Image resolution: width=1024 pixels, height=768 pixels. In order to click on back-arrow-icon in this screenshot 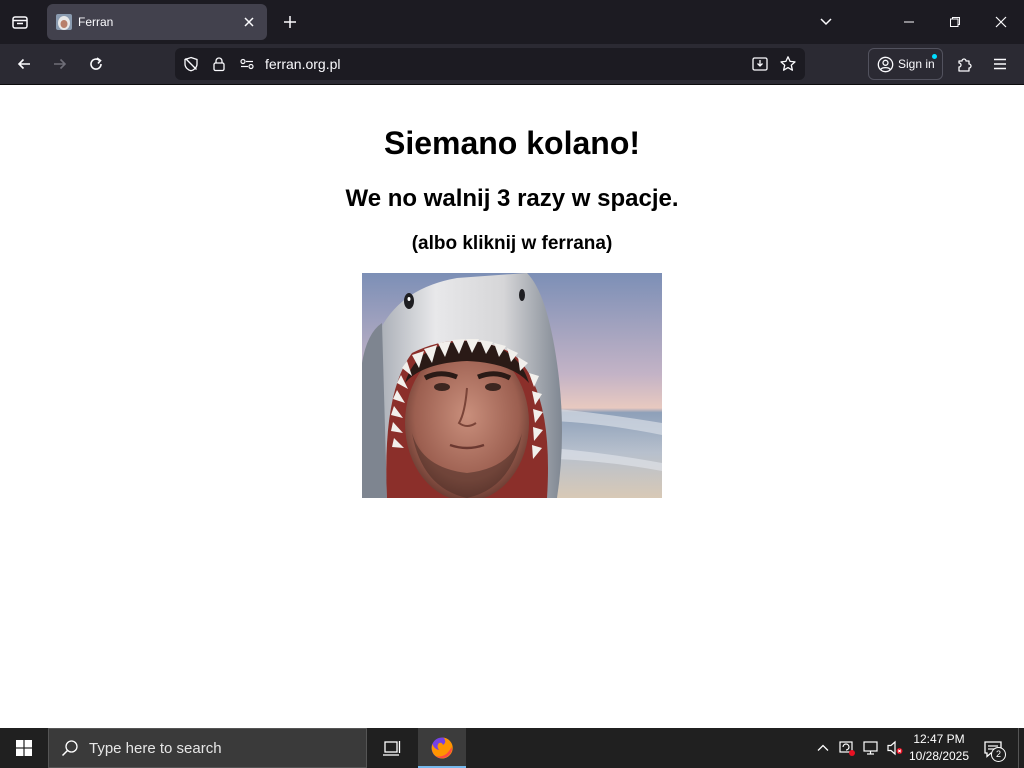, I will do `click(24, 64)`.